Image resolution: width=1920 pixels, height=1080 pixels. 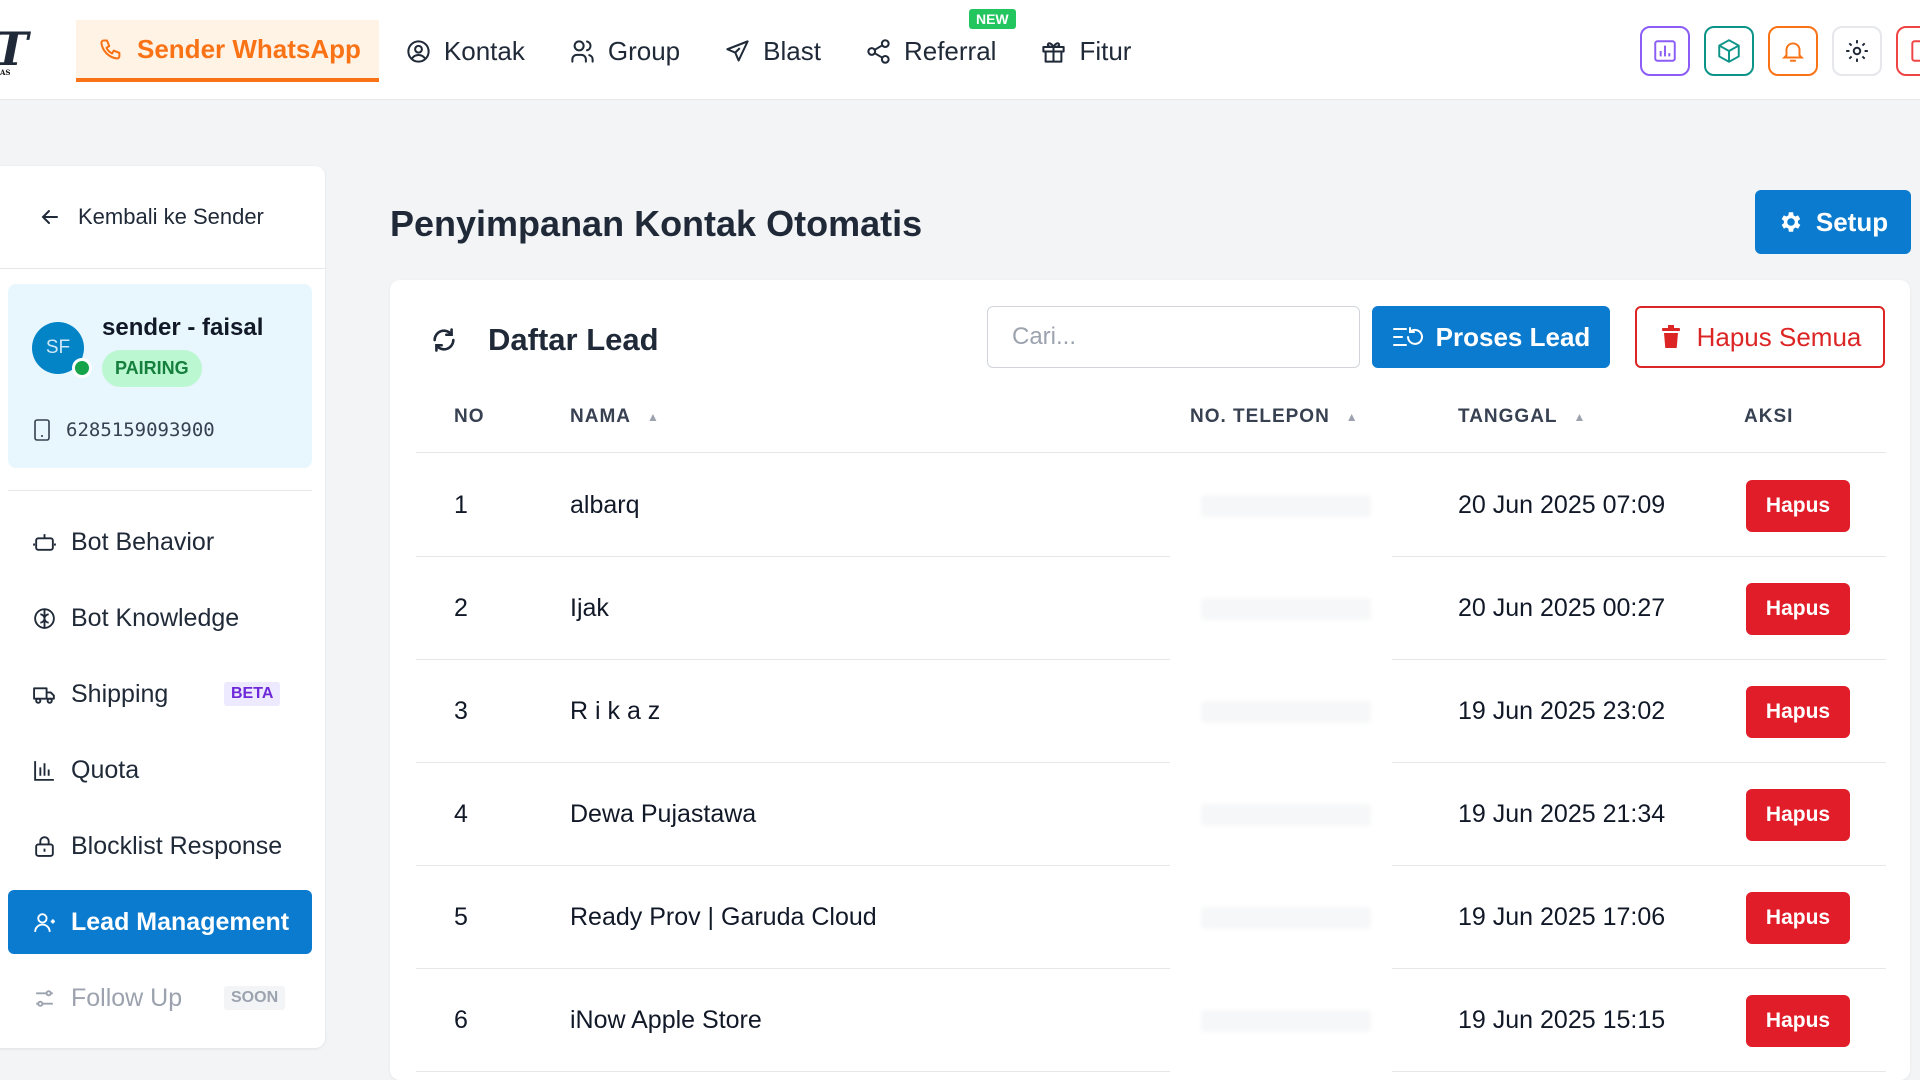 What do you see at coordinates (1857, 51) in the screenshot?
I see `settings-button` at bounding box center [1857, 51].